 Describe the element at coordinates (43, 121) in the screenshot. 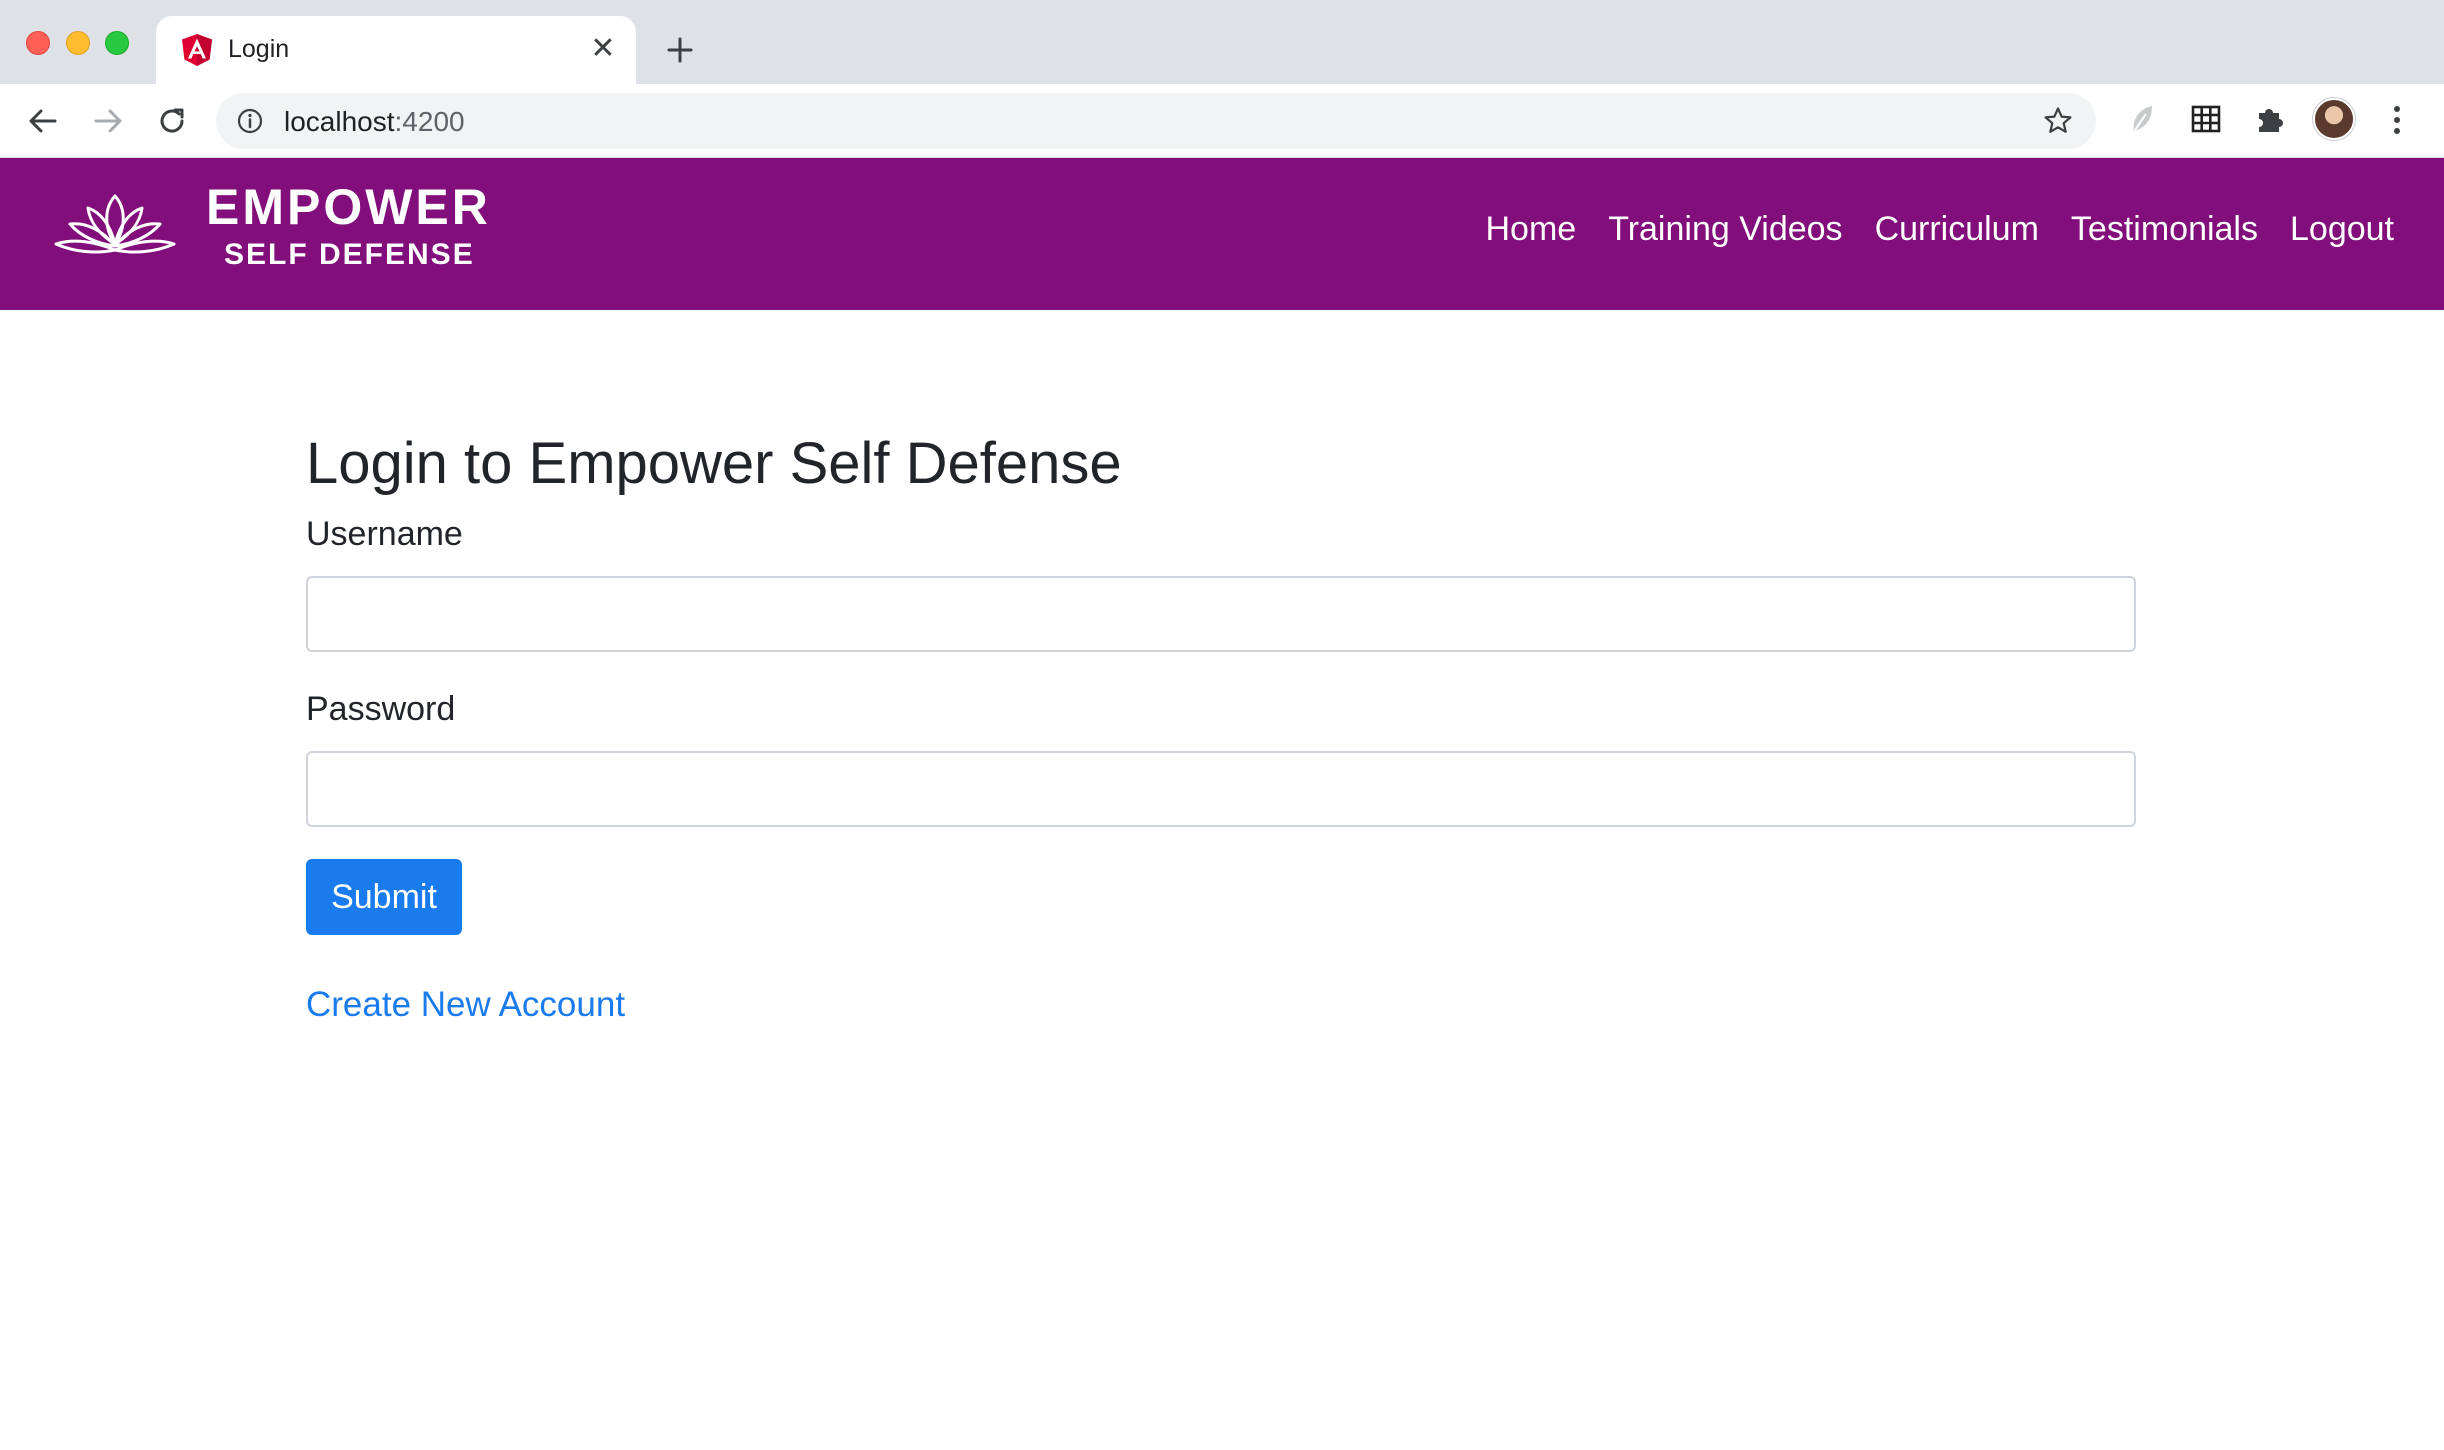

I see `back-arrow-icon` at that location.